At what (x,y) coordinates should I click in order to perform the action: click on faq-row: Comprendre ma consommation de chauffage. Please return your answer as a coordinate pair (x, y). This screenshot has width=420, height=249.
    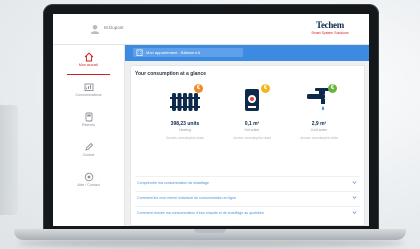
    Looking at the image, I should click on (247, 182).